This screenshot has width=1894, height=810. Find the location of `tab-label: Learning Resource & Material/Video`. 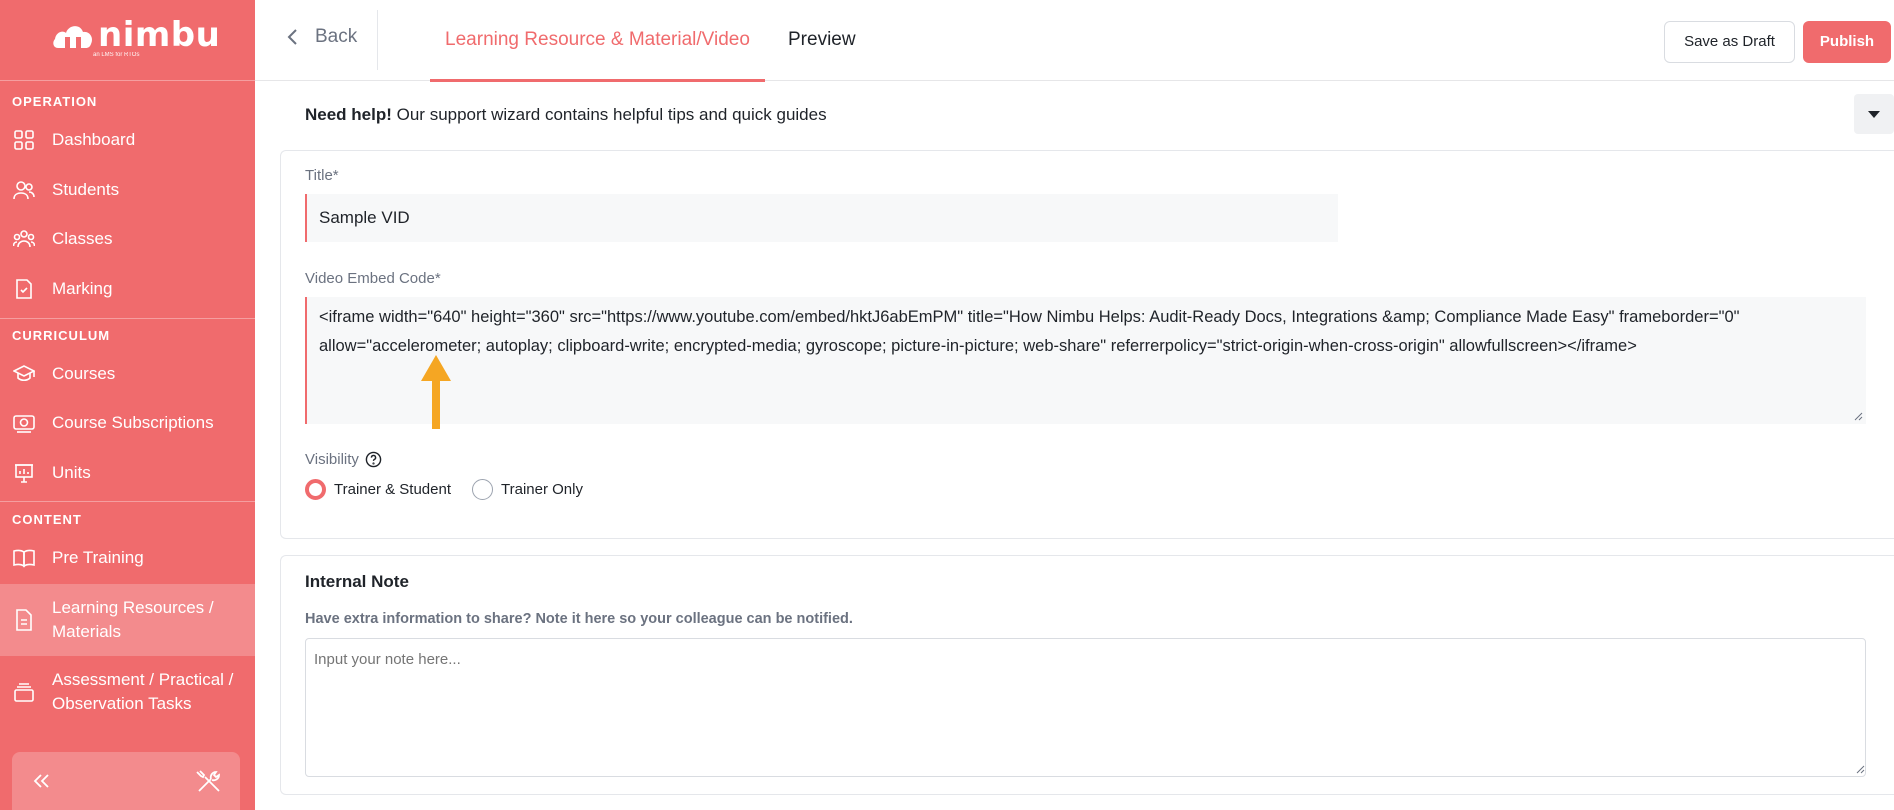

tab-label: Learning Resource & Material/Video is located at coordinates (597, 39).